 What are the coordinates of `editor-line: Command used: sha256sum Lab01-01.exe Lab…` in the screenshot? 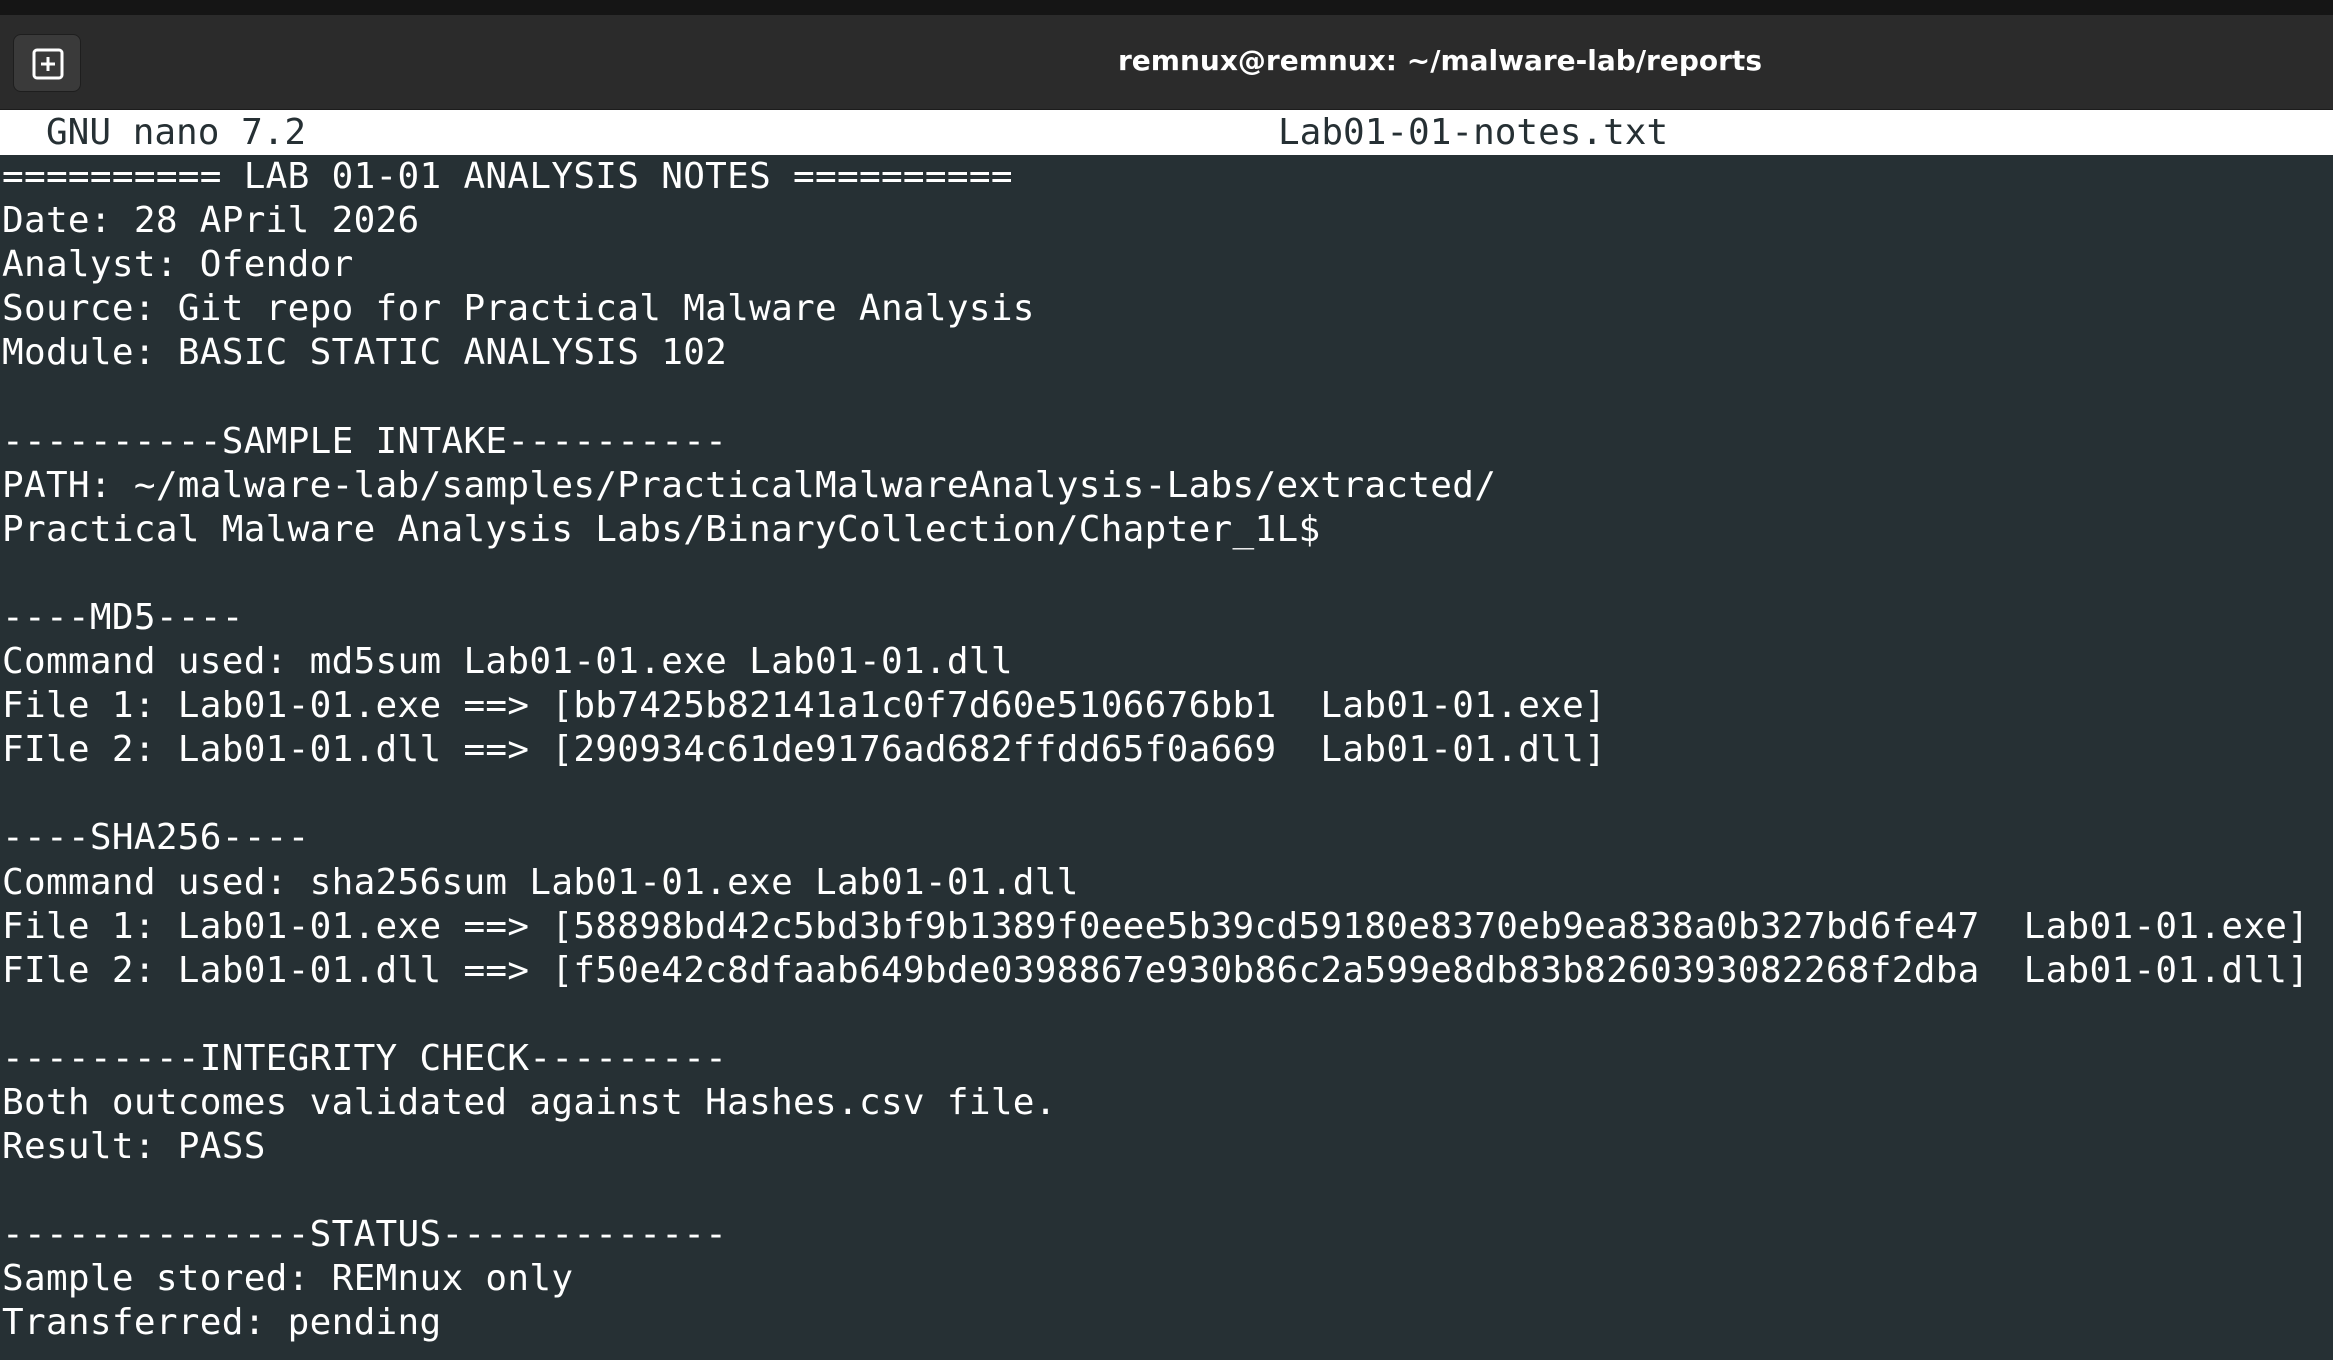 It's located at (540, 882).